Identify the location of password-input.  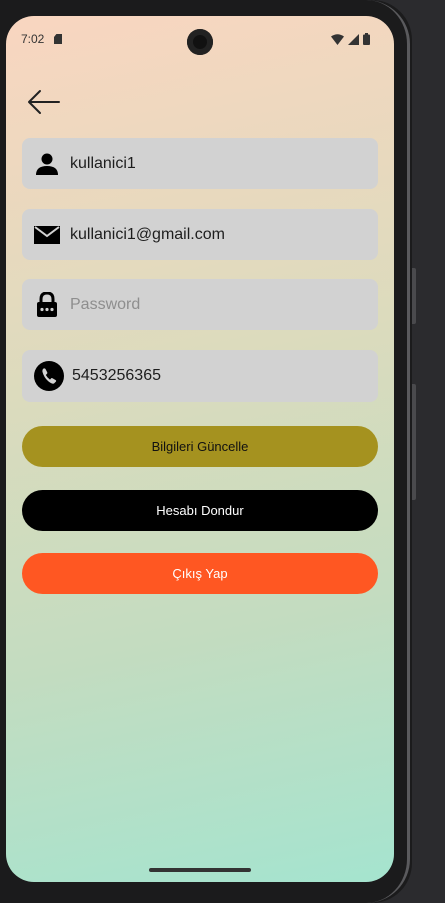
(215, 304).